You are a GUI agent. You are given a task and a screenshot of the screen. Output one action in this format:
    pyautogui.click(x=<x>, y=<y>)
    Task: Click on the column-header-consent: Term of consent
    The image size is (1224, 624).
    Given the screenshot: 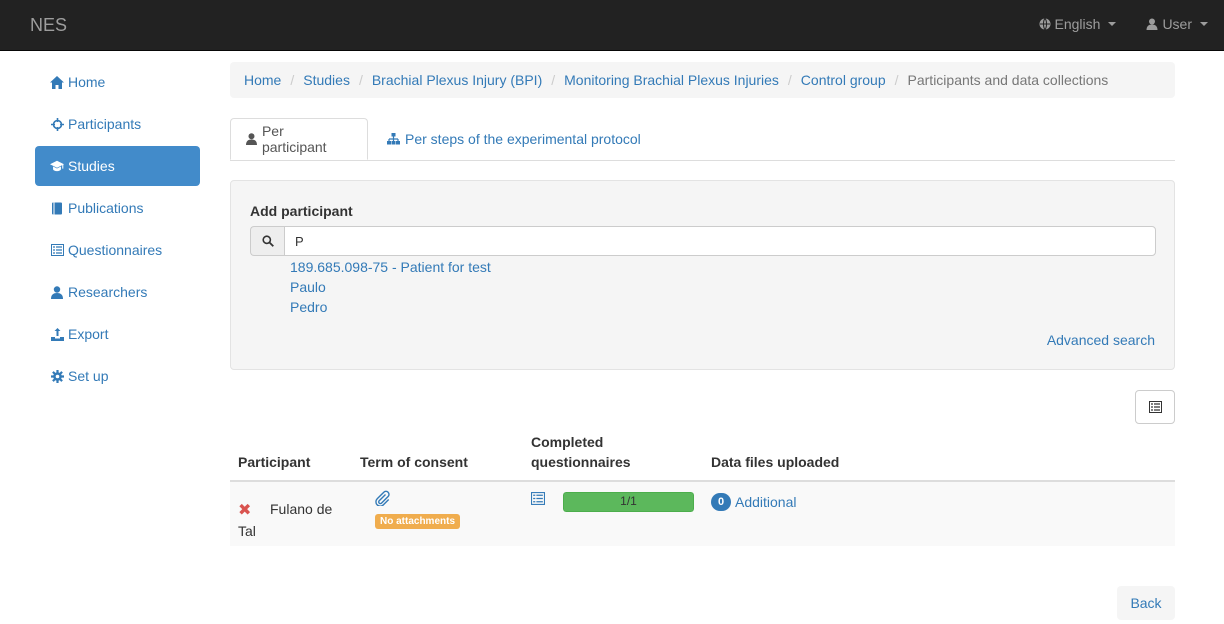 What is the action you would take?
    pyautogui.click(x=414, y=462)
    